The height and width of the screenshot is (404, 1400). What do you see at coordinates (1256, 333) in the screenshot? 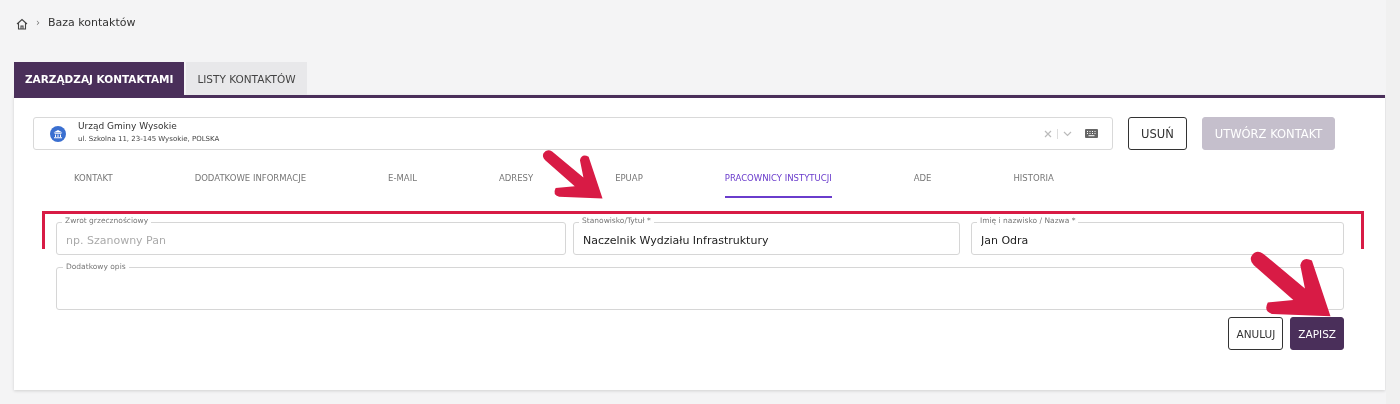
I see `action-button: ANULUJ` at bounding box center [1256, 333].